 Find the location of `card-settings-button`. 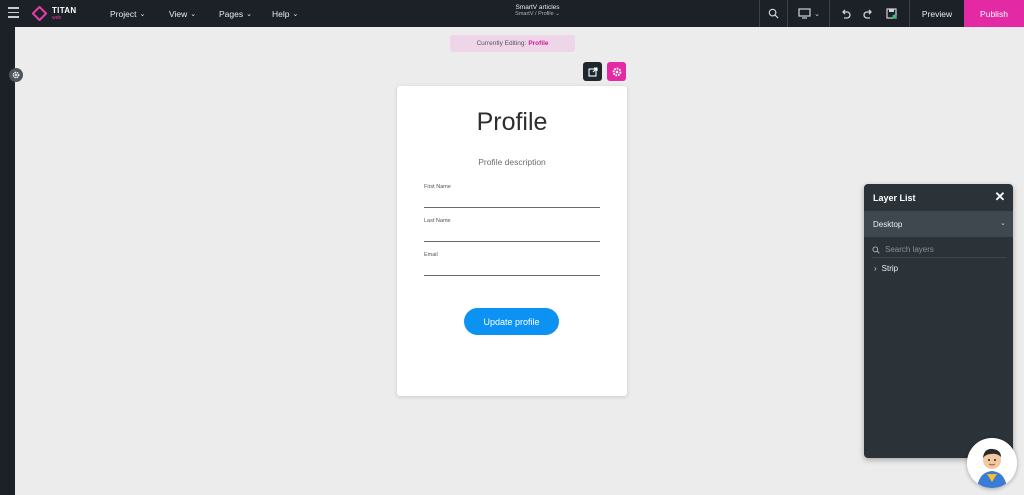

card-settings-button is located at coordinates (616, 71).